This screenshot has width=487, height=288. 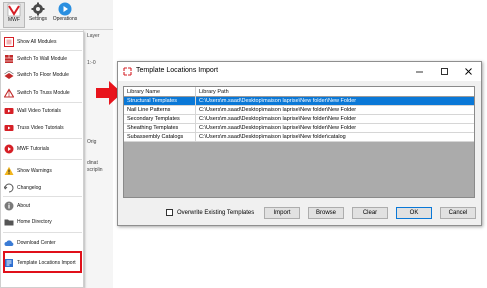 I want to click on operations-button: Operations, so click(x=65, y=15).